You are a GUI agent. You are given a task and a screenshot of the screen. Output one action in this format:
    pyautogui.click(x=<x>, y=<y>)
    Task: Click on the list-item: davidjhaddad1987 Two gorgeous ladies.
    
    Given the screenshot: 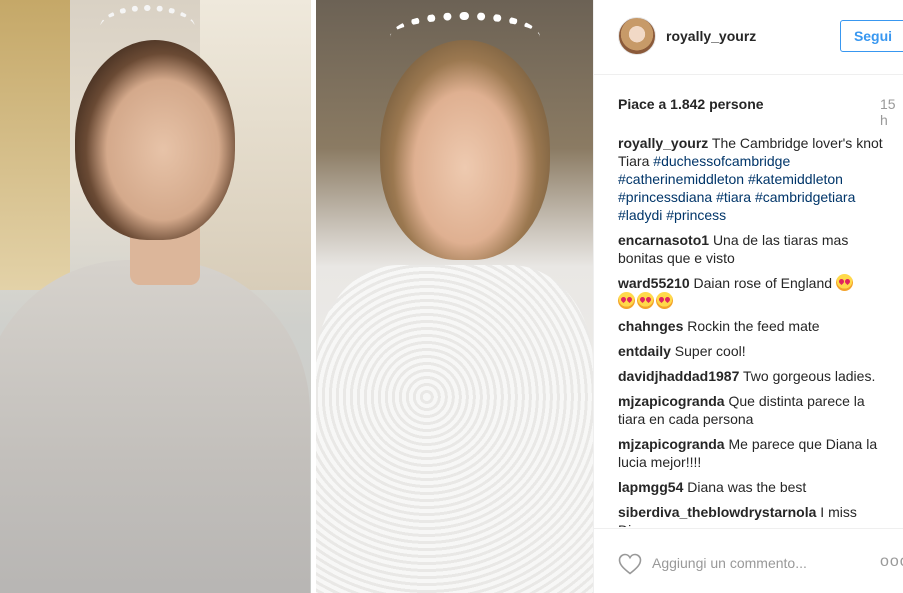 What is the action you would take?
    pyautogui.click(x=753, y=376)
    